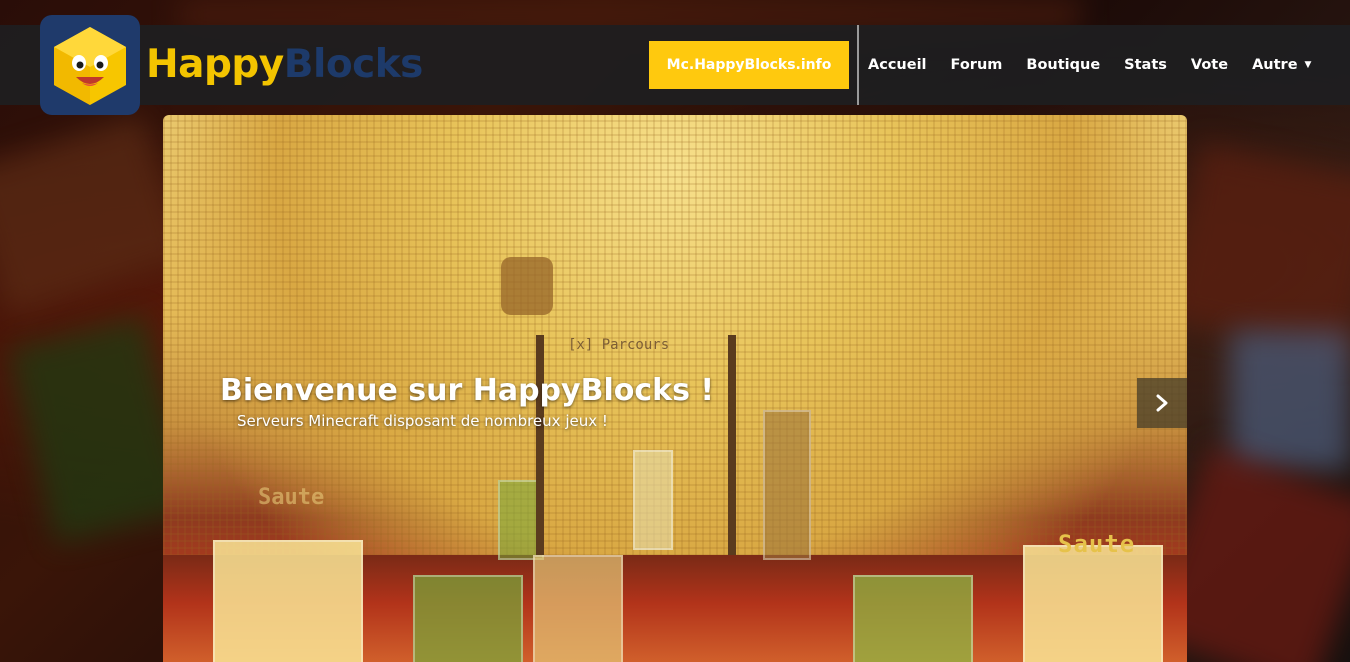  I want to click on nav-link-boutique: Boutique, so click(1063, 65).